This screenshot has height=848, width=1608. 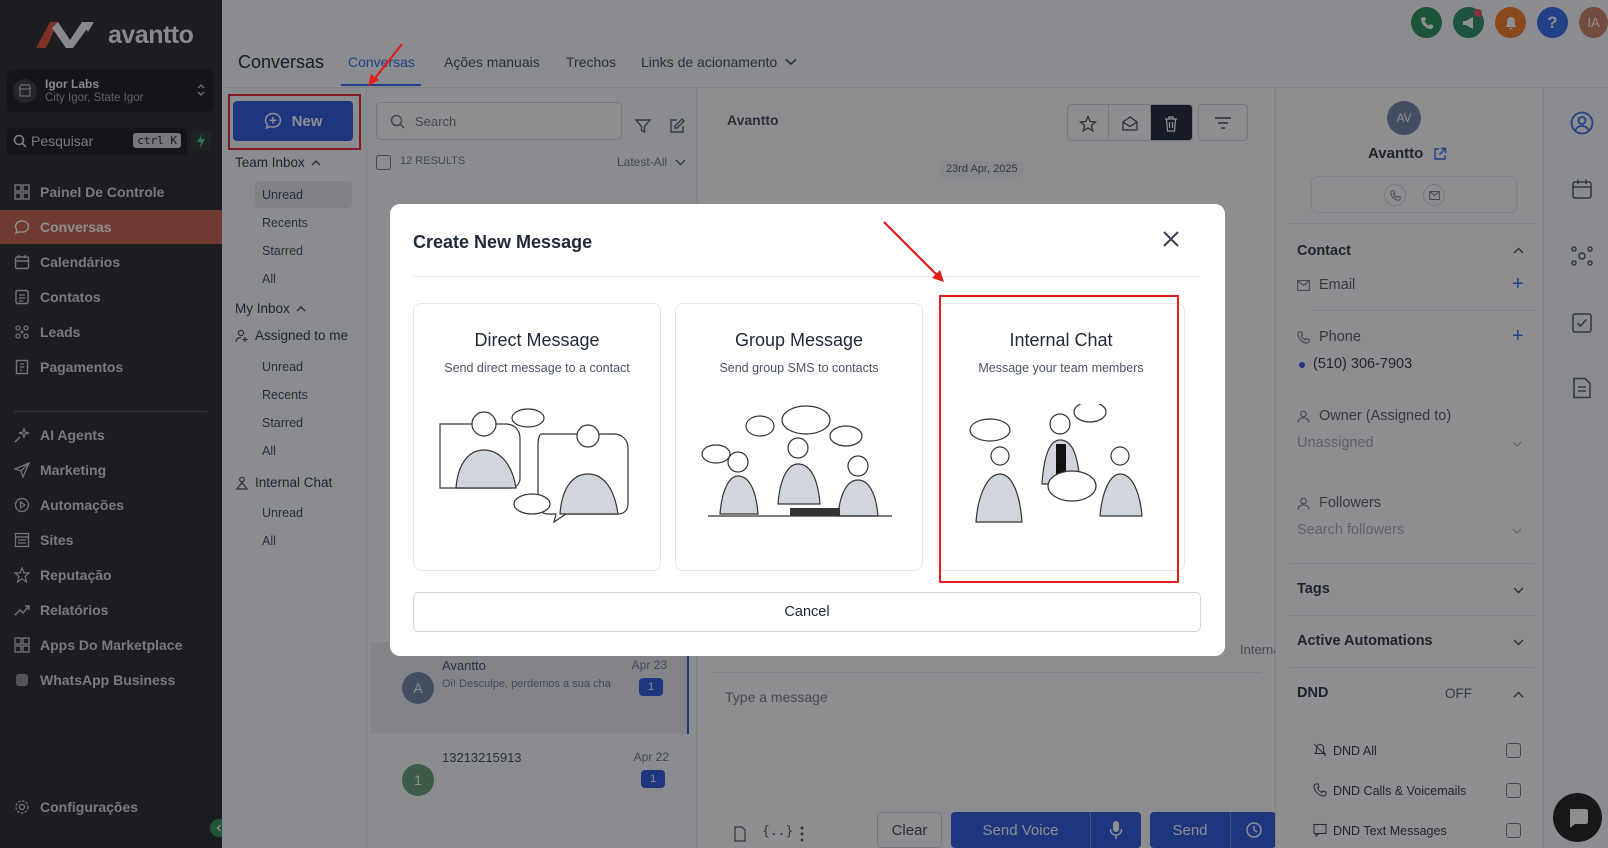 What do you see at coordinates (534, 466) in the screenshot?
I see `direct-message-illustration` at bounding box center [534, 466].